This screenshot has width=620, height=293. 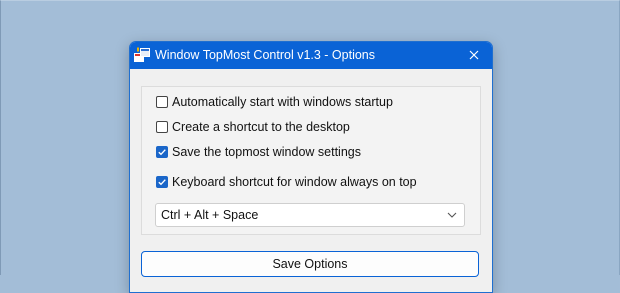 I want to click on option-save-settings: Save the topmost window settings, so click(x=258, y=152).